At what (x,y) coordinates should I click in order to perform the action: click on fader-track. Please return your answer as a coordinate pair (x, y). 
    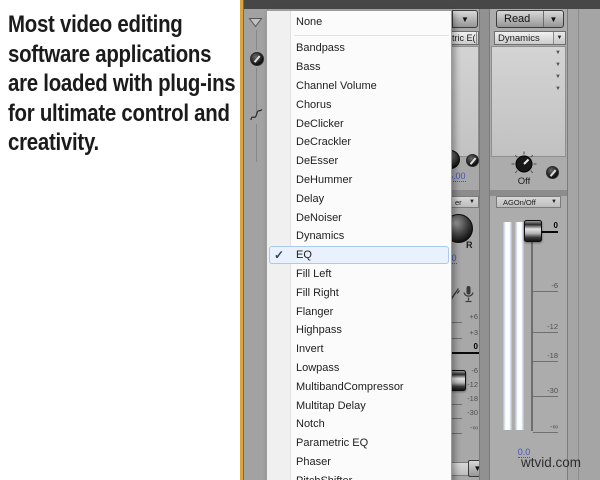
    Looking at the image, I should click on (532, 326).